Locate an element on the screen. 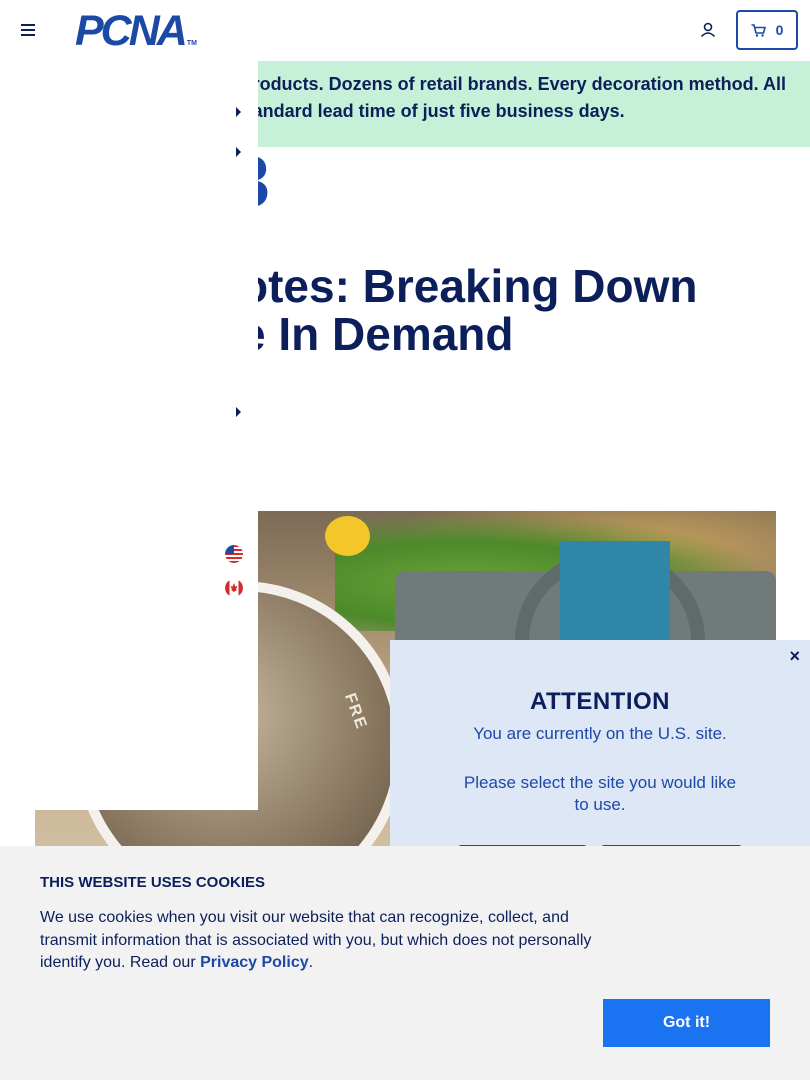 Image resolution: width=810 pixels, height=1080 pixels. pcna-logo: PCNA TM is located at coordinates (136, 37).